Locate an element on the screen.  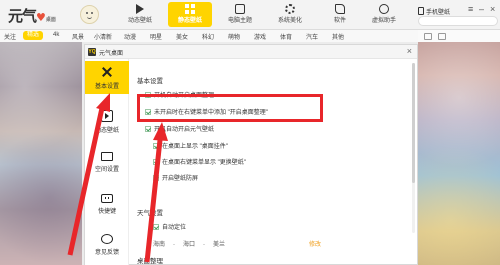
annotation-arrows is located at coordinates (117, 178).